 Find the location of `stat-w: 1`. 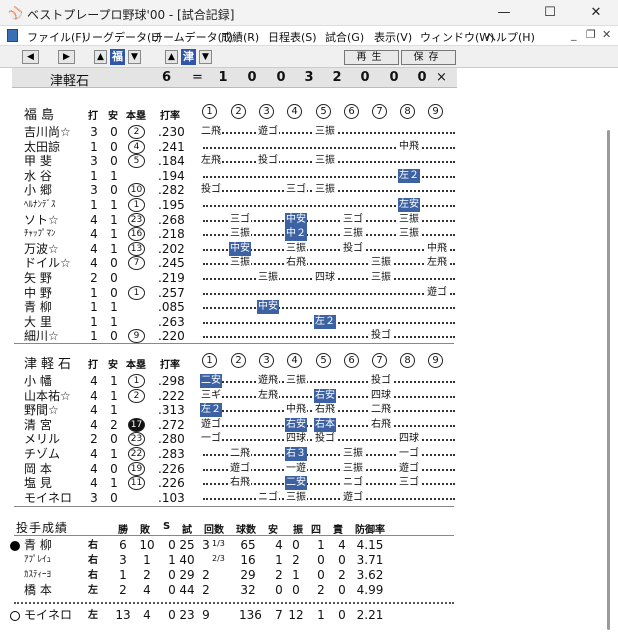

stat-w: 1 is located at coordinates (123, 575).